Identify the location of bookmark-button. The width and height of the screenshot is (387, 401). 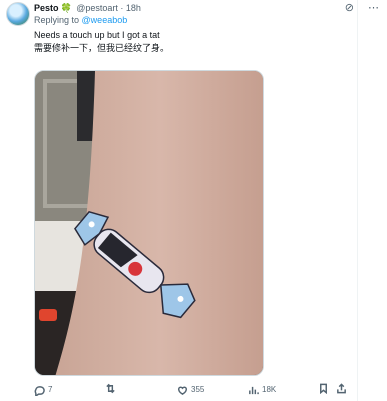
(323, 388).